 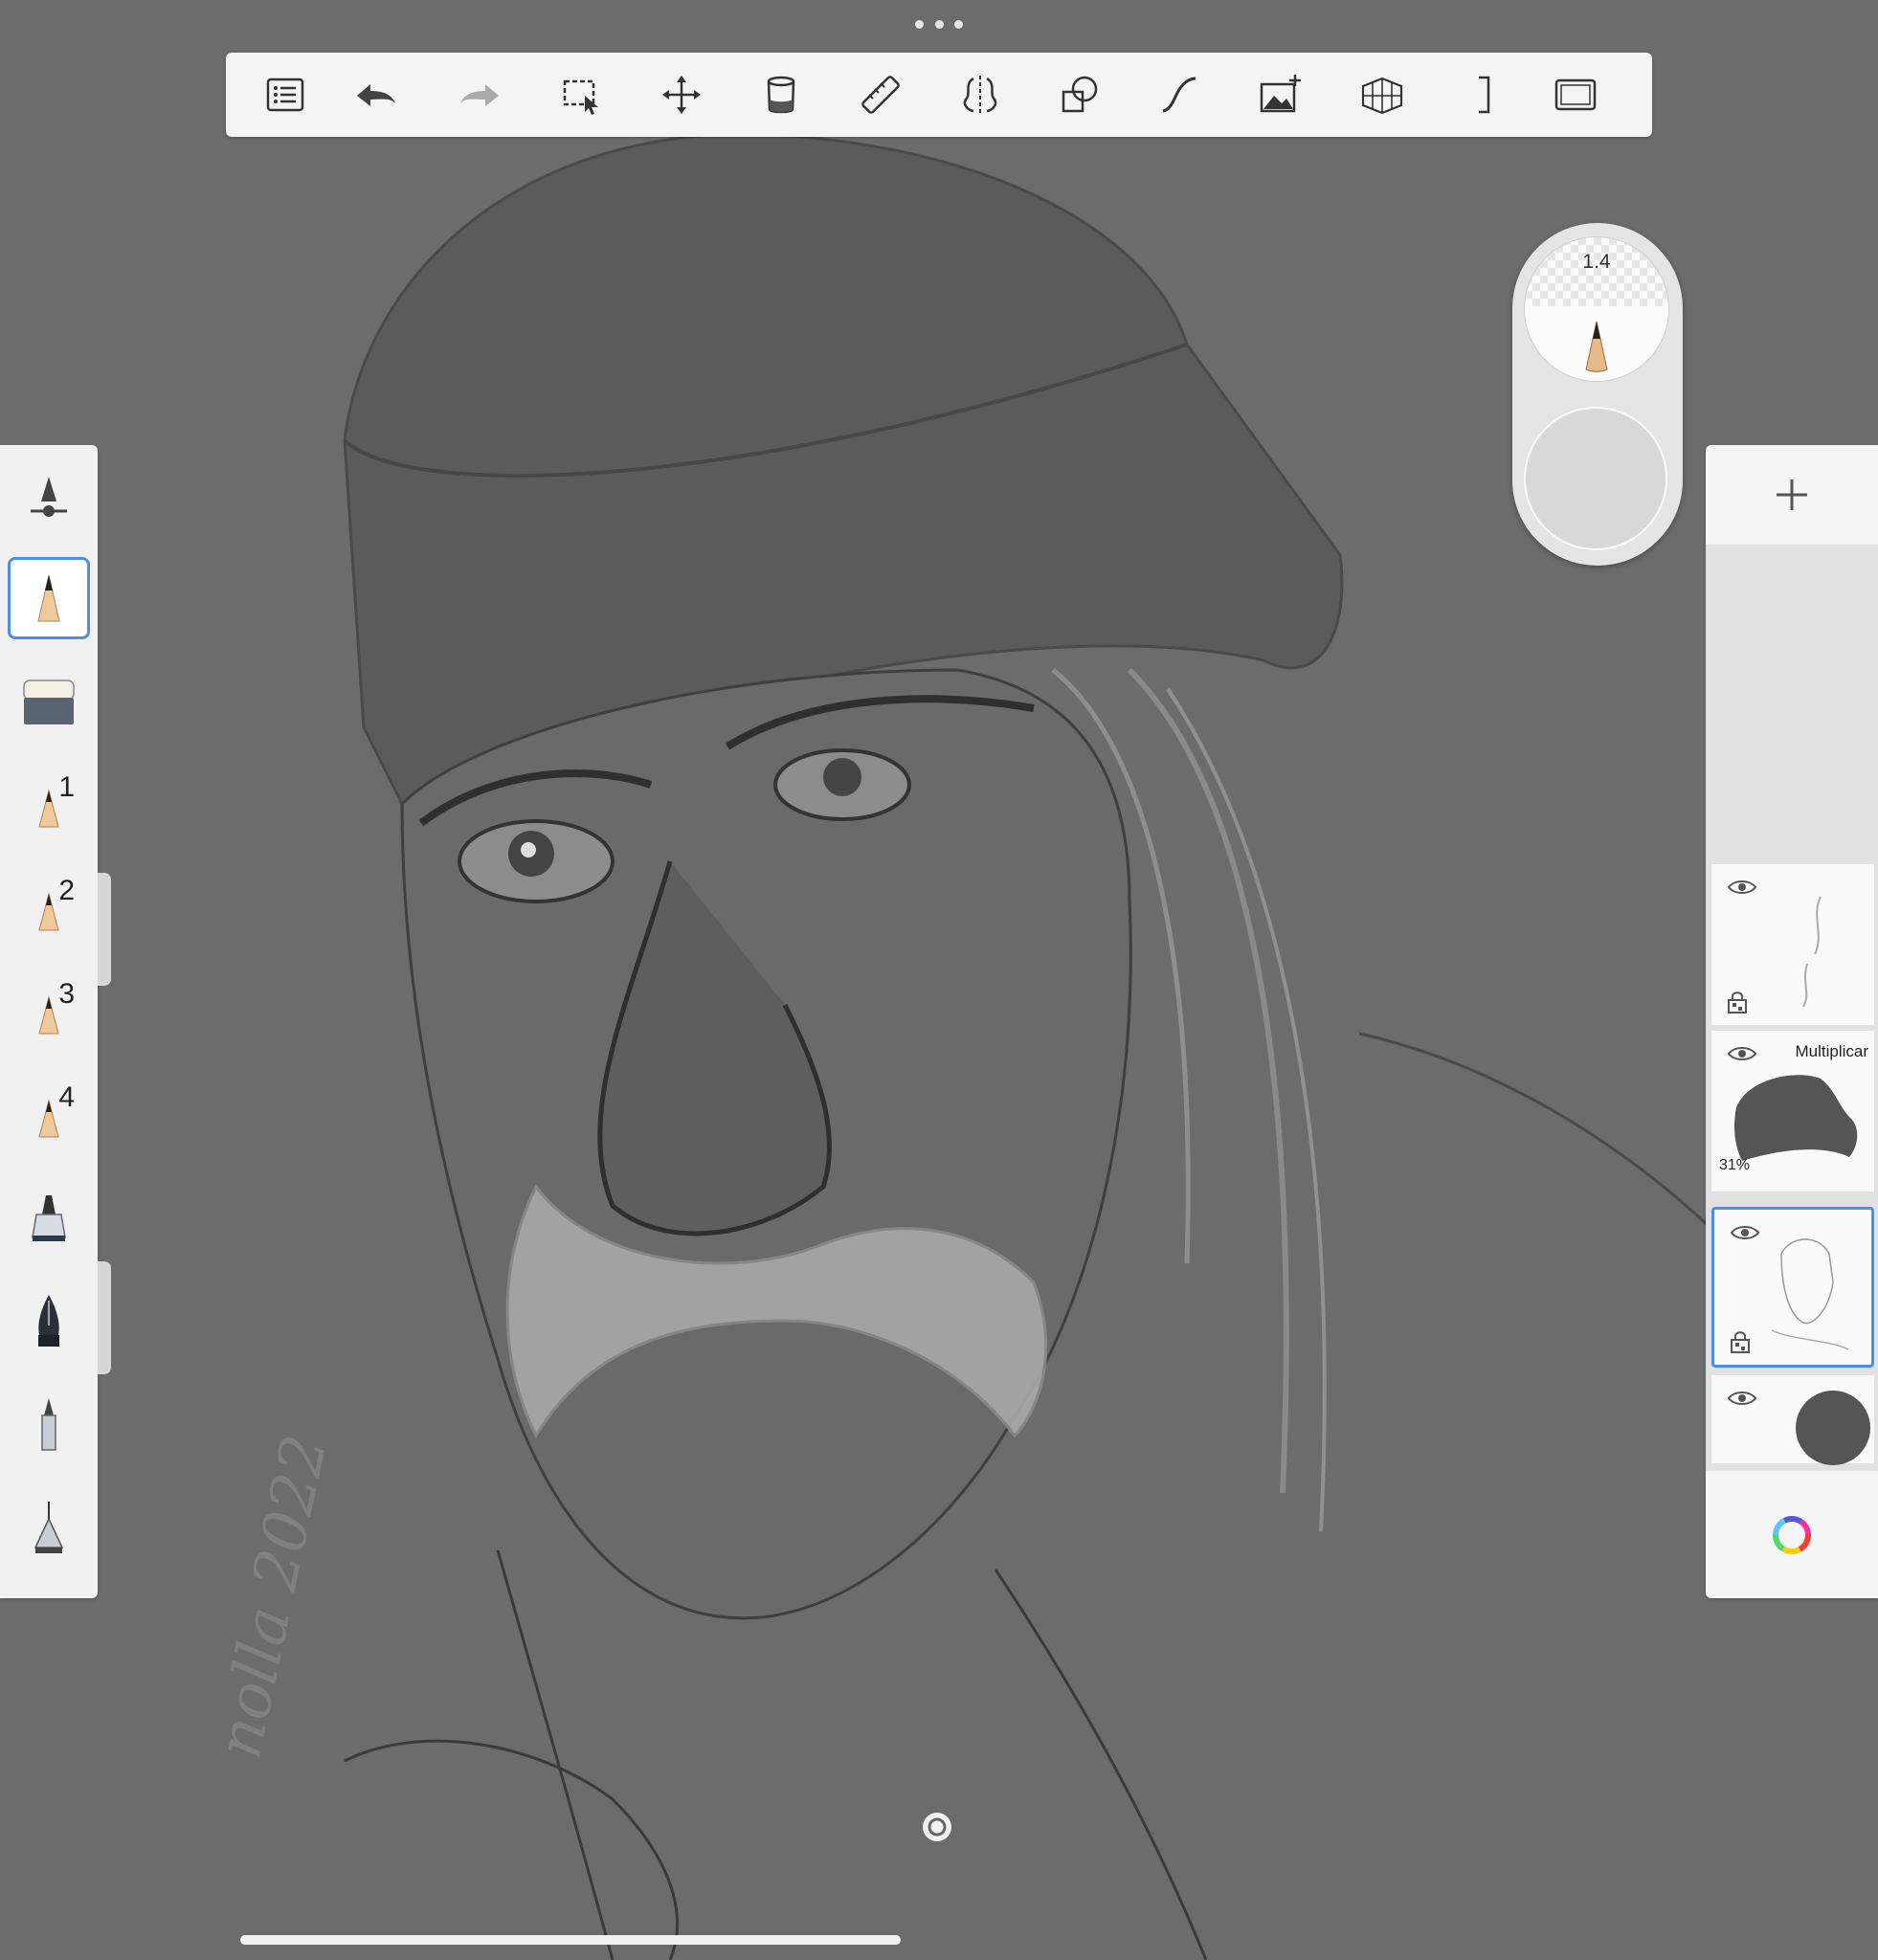 I want to click on perspective-icon, so click(x=1382, y=96).